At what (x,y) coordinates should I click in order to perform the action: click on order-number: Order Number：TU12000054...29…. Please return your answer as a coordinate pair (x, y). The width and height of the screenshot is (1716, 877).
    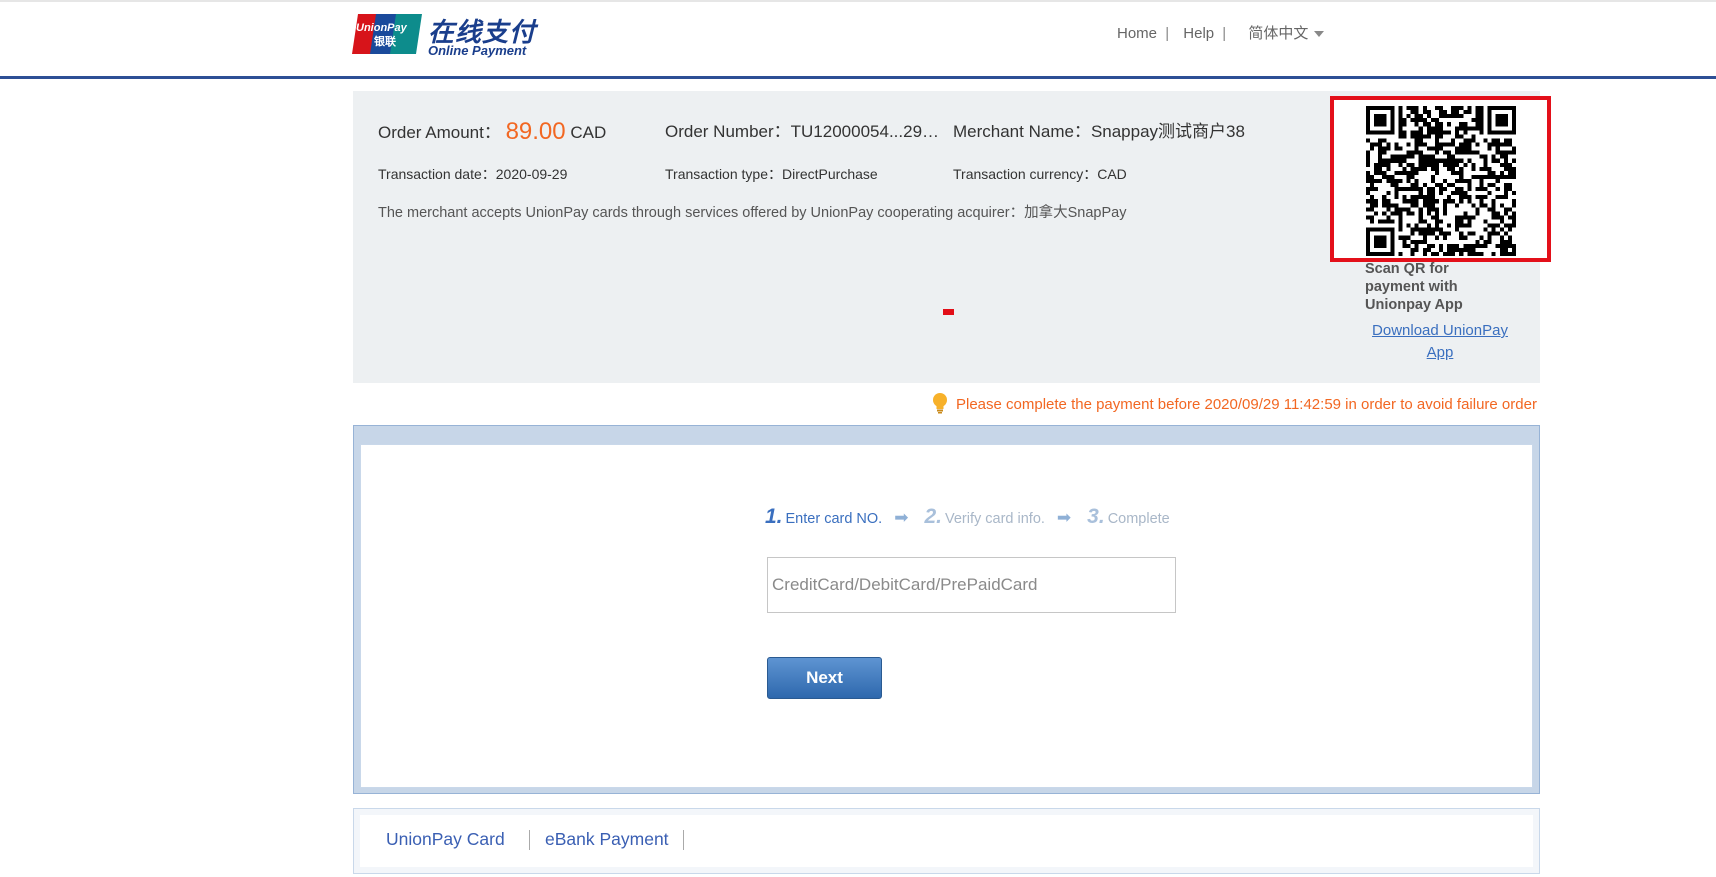
    Looking at the image, I should click on (802, 129).